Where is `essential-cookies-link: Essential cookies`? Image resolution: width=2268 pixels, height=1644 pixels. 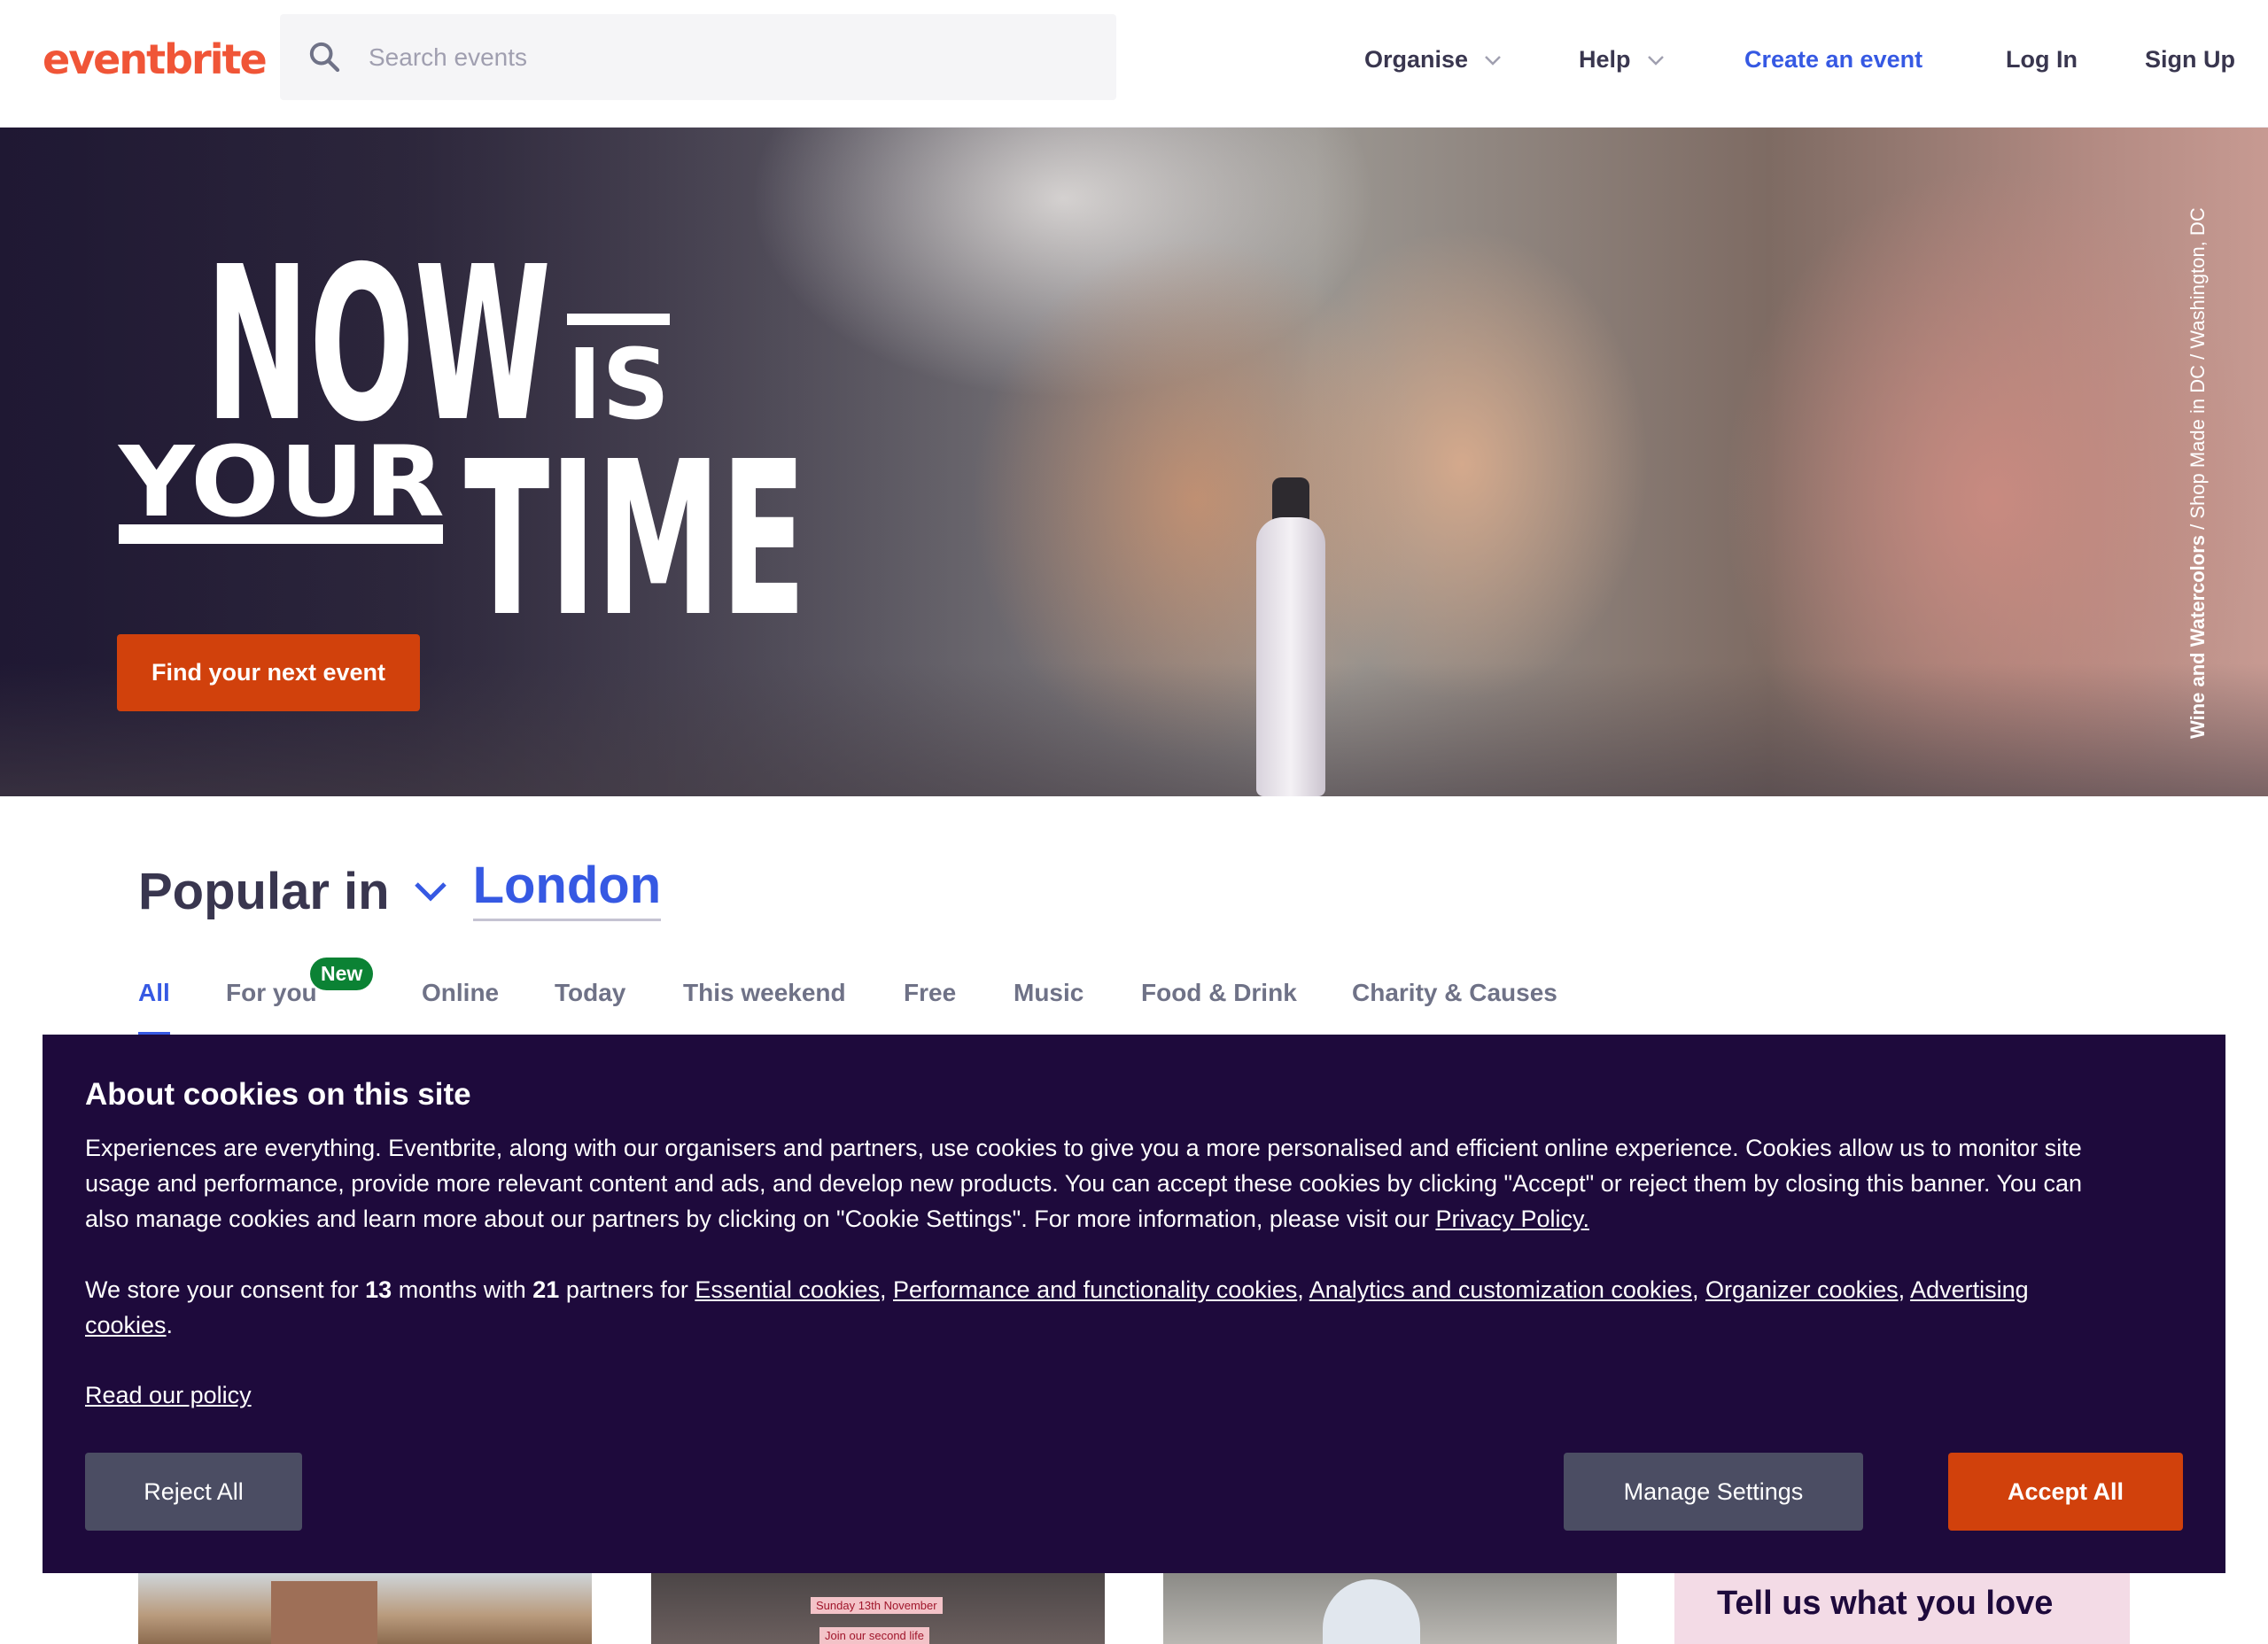
essential-cookies-link: Essential cookies is located at coordinates (787, 1289).